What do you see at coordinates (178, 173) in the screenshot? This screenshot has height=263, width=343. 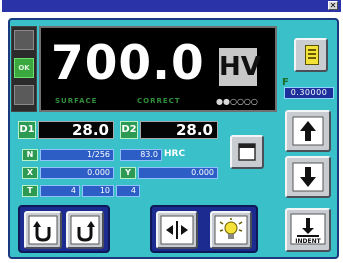 I see `y-value: 0.000` at bounding box center [178, 173].